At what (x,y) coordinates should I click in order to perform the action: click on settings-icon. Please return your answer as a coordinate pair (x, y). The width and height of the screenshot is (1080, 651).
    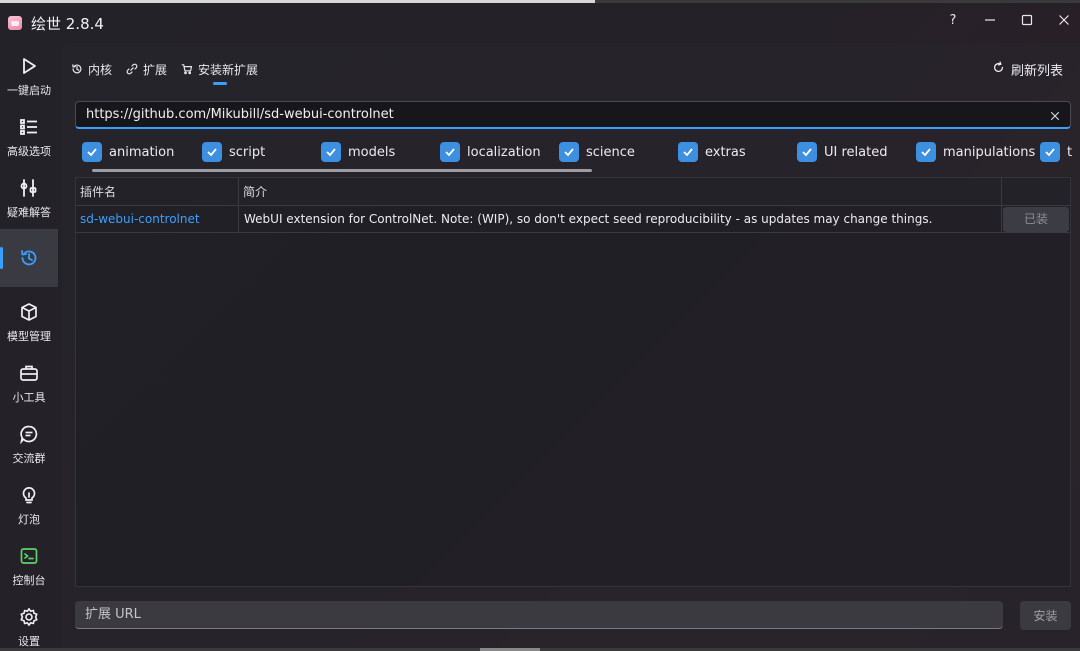
    Looking at the image, I should click on (29, 617).